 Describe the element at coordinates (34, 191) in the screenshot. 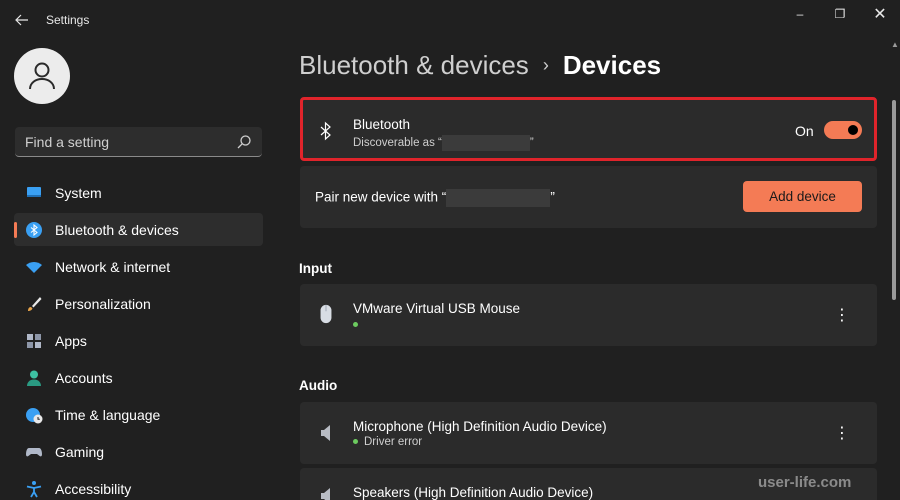

I see `system-icon` at that location.